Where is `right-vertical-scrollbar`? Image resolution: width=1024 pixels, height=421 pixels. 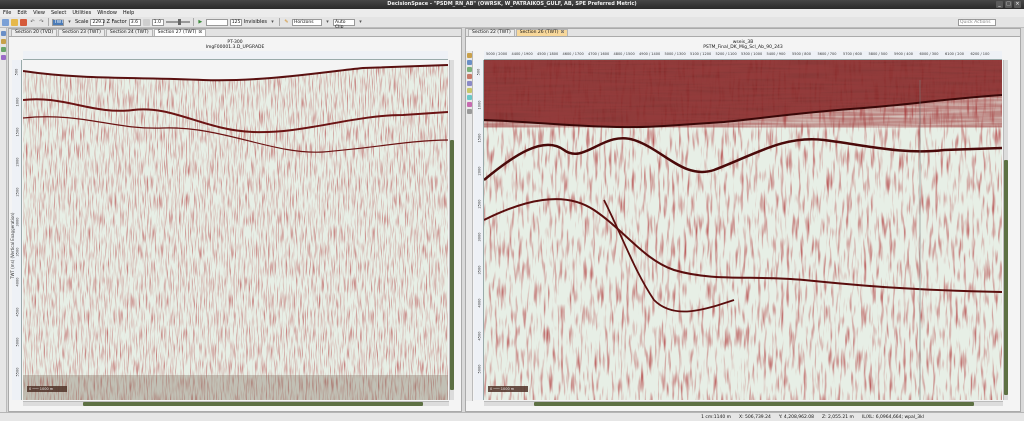
right-vertical-scrollbar is located at coordinates (1005, 230).